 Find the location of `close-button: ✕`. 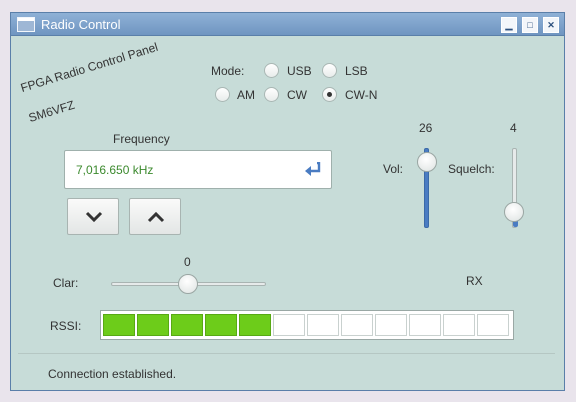

close-button: ✕ is located at coordinates (551, 25).